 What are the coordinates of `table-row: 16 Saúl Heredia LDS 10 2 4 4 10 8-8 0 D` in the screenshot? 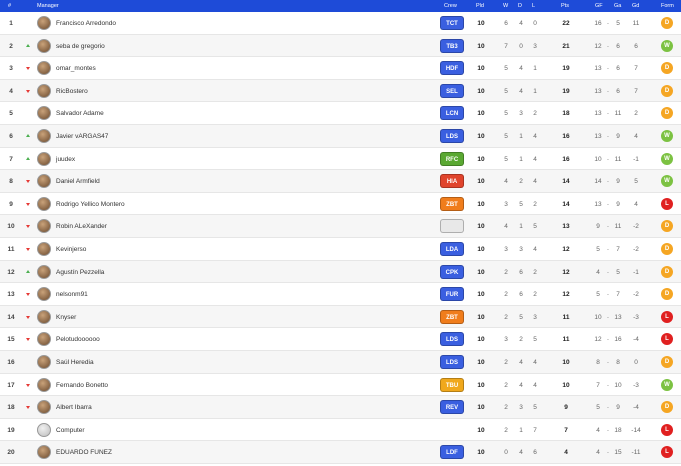 It's located at (340, 362).